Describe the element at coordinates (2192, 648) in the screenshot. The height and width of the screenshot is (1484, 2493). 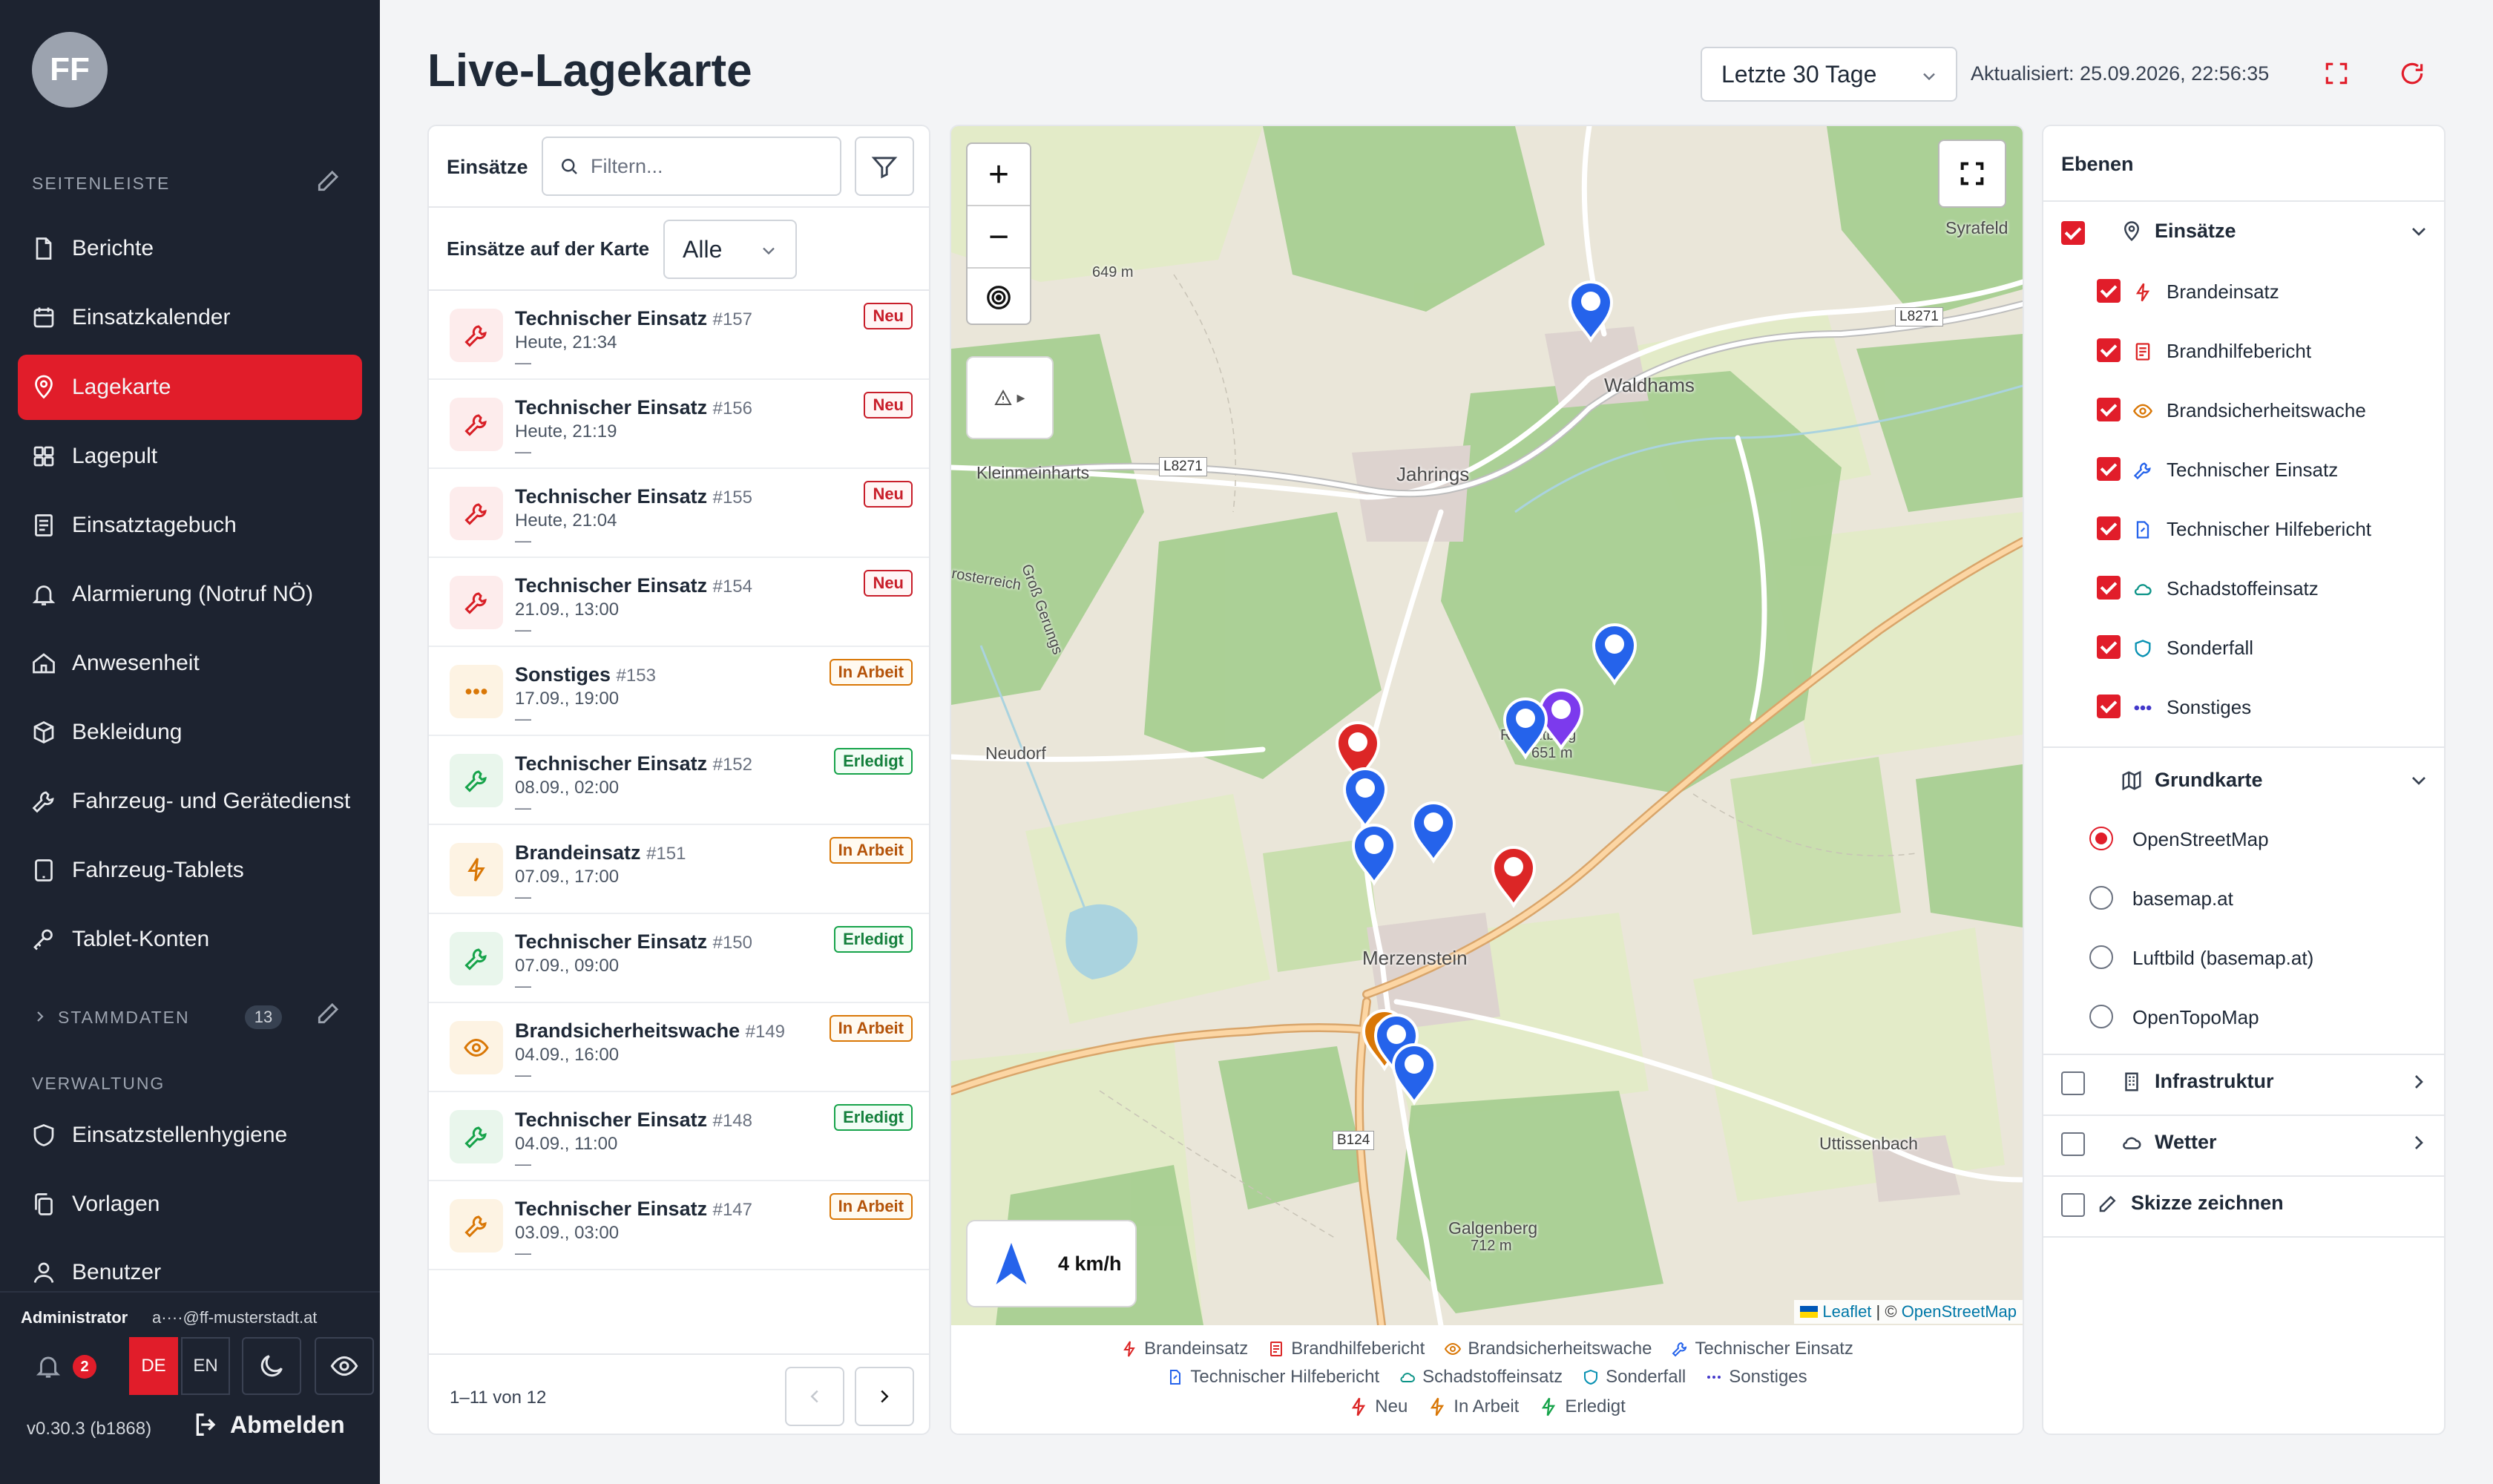
I see `layer-item: Sonderfall` at that location.